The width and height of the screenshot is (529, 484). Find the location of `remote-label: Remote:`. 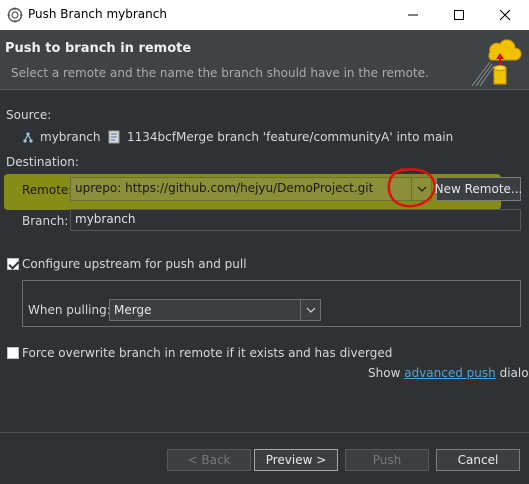

remote-label: Remote: is located at coordinates (47, 190).